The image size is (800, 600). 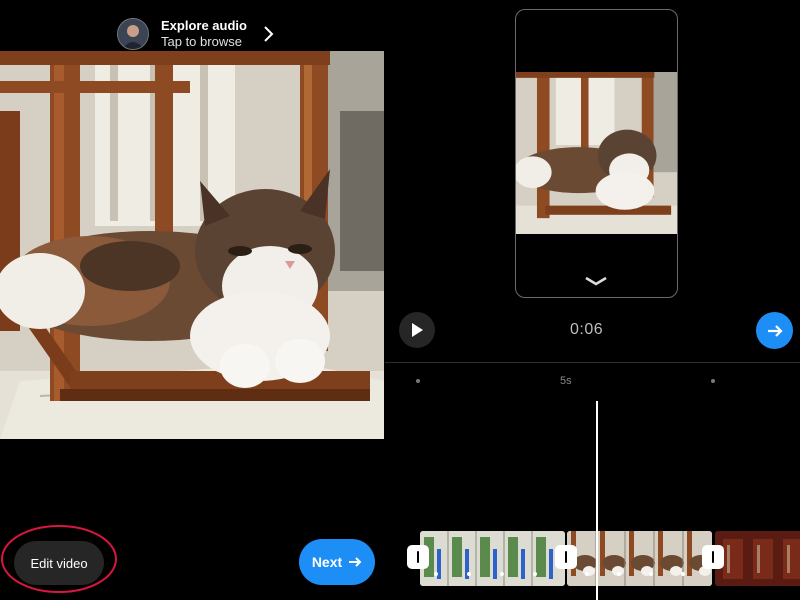 I want to click on chevron-right-icon, so click(x=269, y=34).